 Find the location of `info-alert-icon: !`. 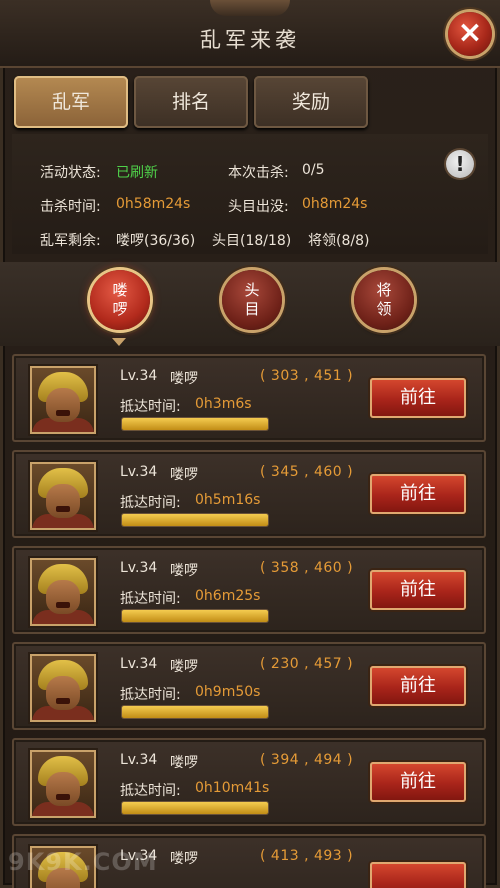

info-alert-icon: ! is located at coordinates (460, 164).